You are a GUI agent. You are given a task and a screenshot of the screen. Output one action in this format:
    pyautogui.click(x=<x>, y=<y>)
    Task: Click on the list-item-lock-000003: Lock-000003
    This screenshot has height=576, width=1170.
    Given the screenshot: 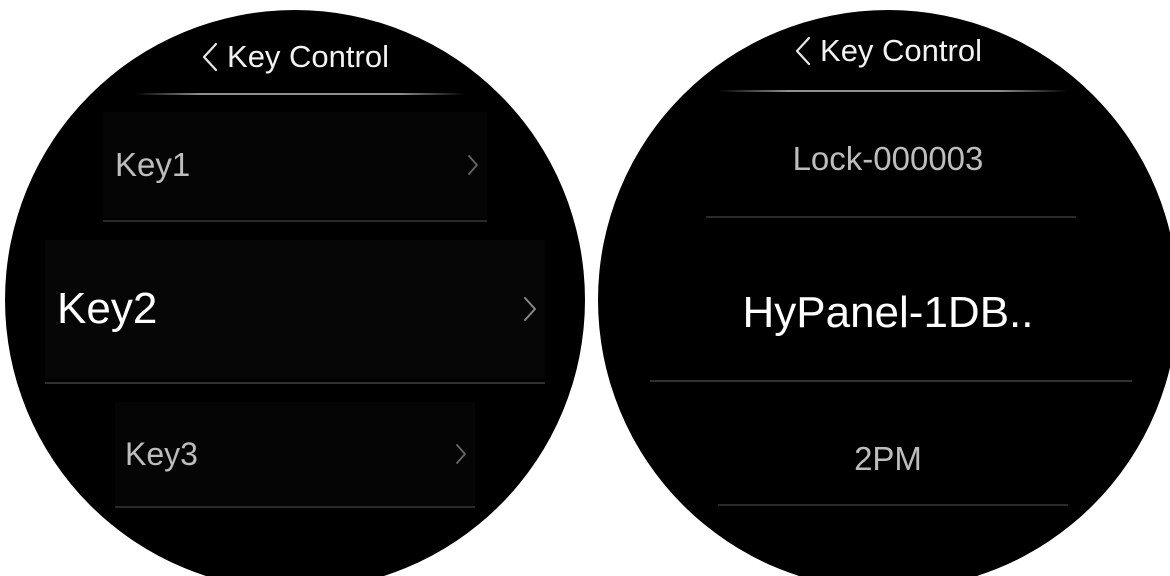 What is the action you would take?
    pyautogui.click(x=884, y=159)
    